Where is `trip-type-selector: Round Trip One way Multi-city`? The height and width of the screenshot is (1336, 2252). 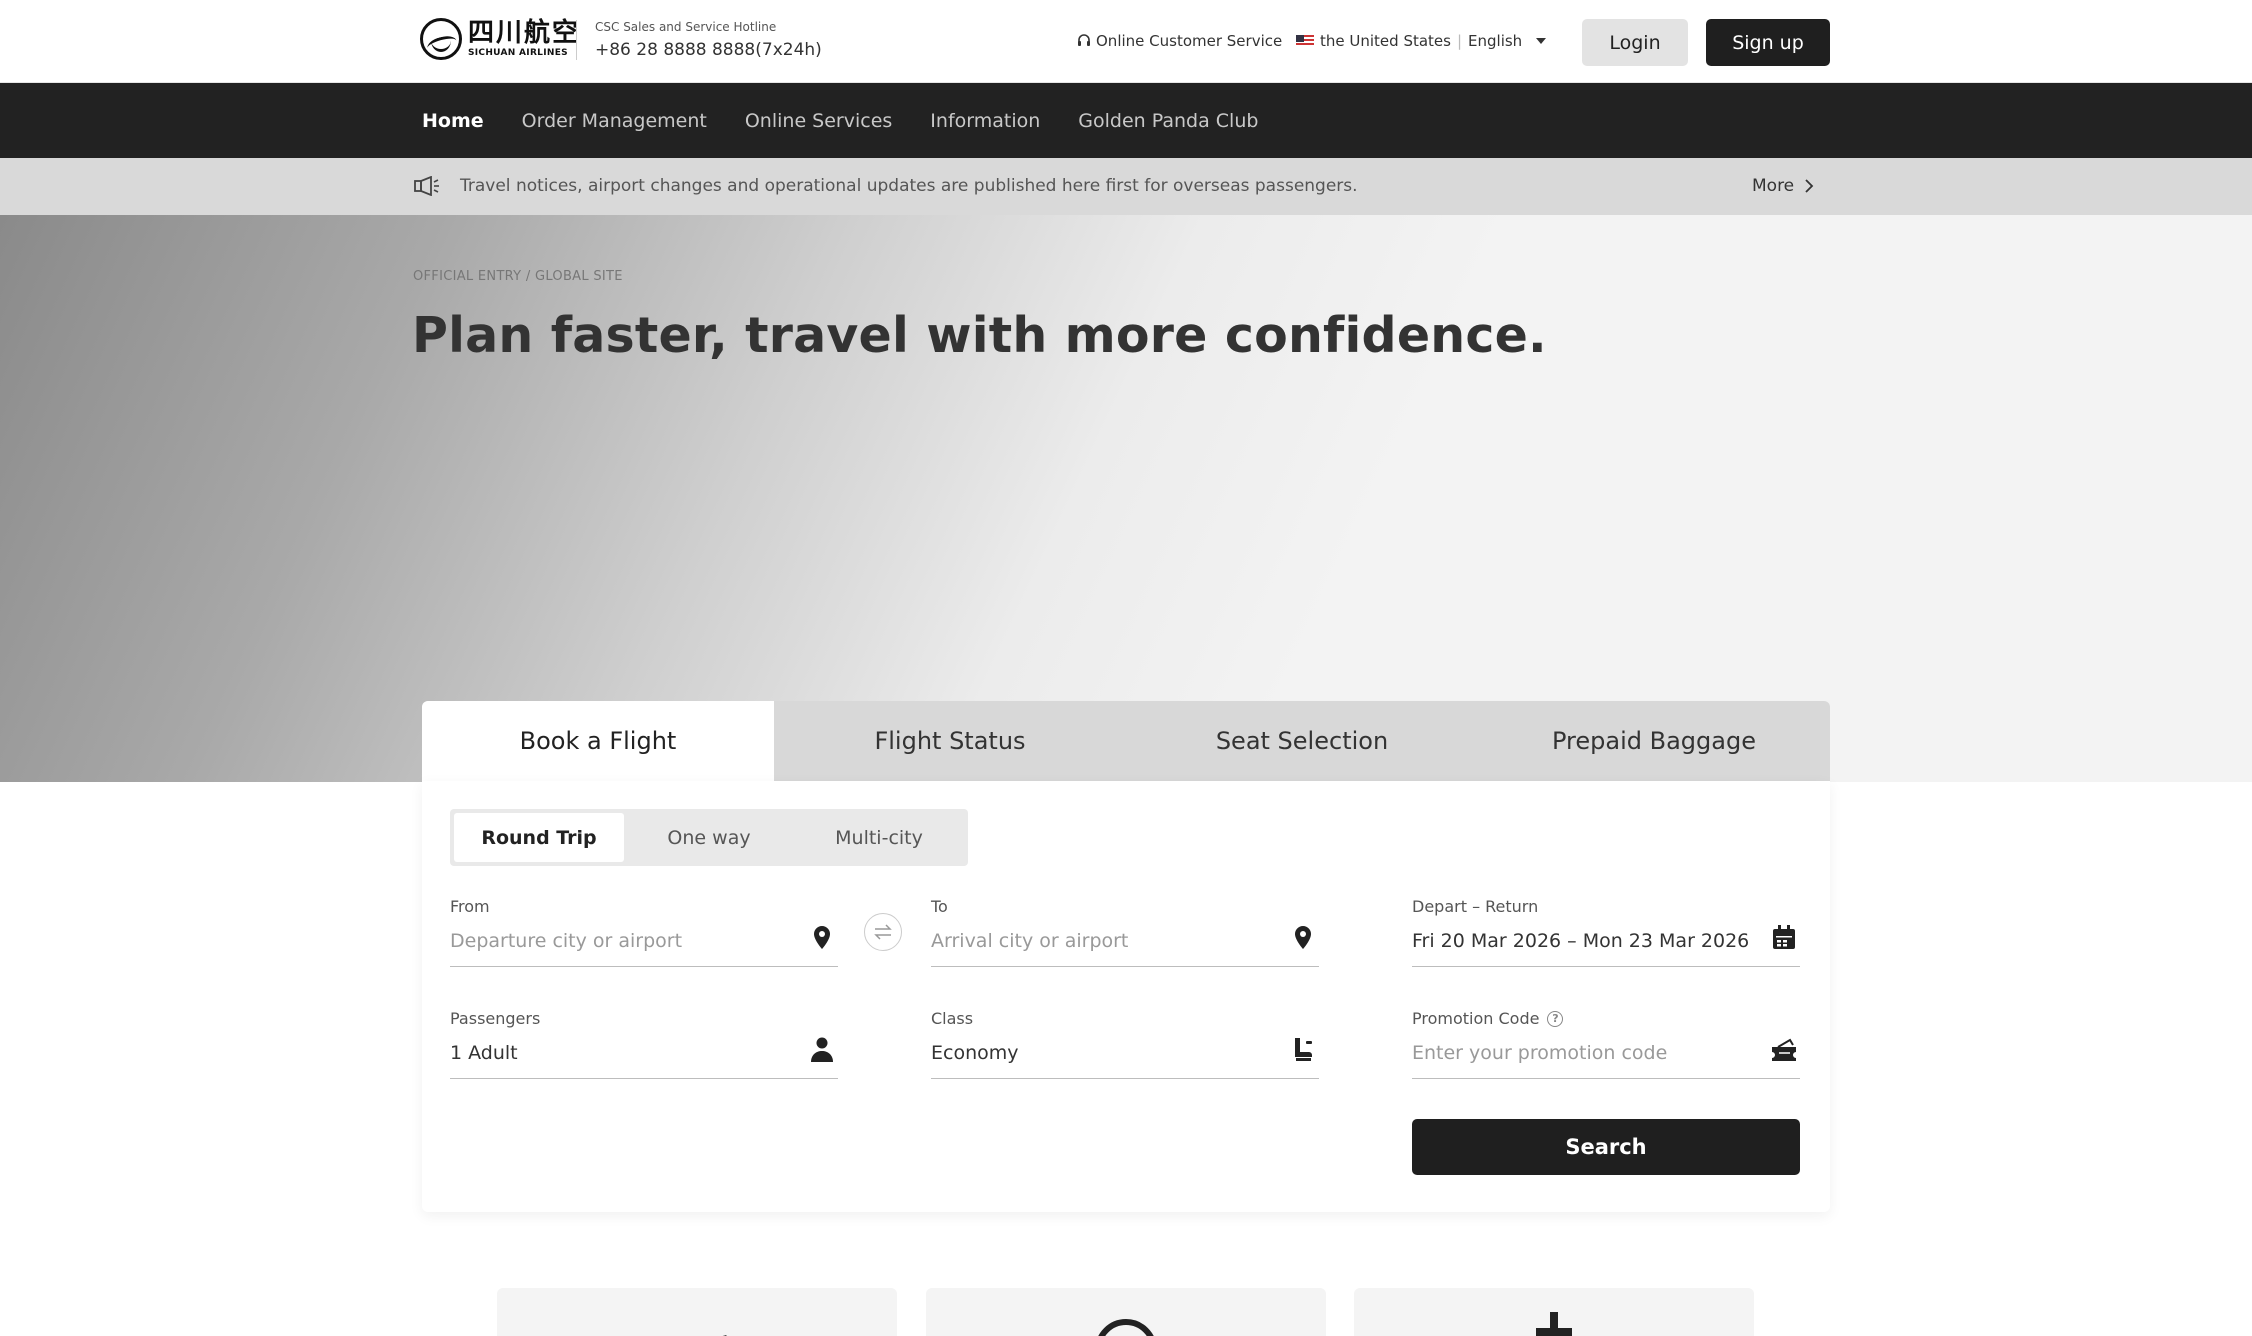
trip-type-selector: Round Trip One way Multi-city is located at coordinates (709, 837).